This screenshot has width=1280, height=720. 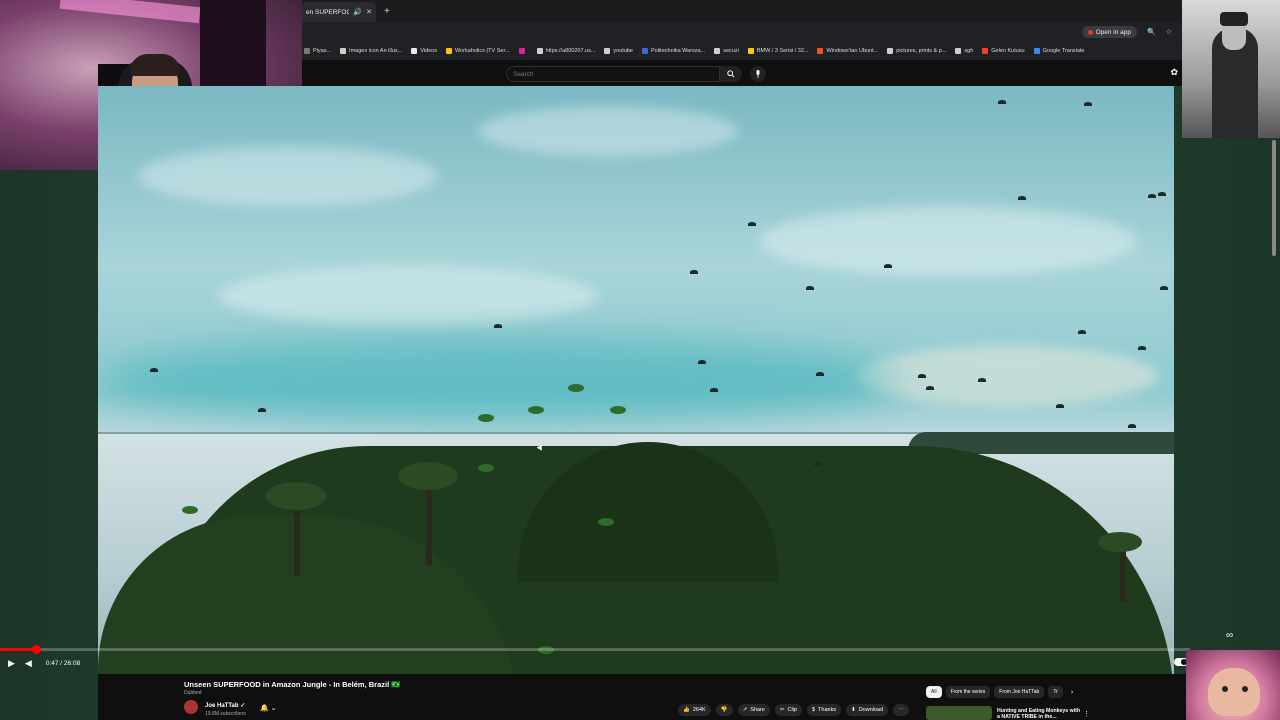 What do you see at coordinates (824, 710) in the screenshot?
I see `thanks-button: $ Thanks` at bounding box center [824, 710].